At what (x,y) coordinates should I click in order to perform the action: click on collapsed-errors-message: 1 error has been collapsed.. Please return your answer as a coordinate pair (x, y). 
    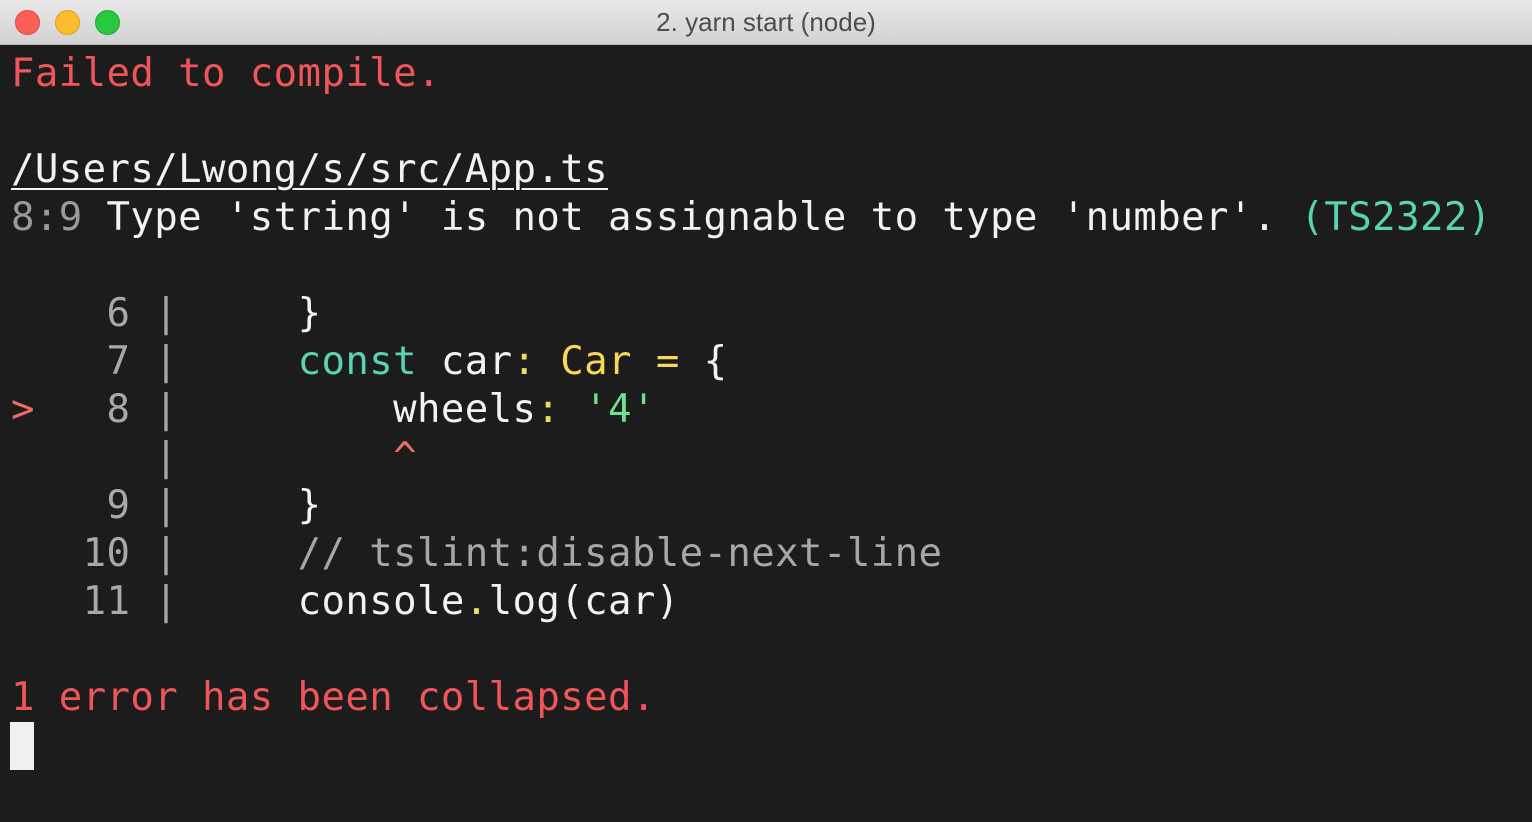
    Looking at the image, I should click on (333, 697).